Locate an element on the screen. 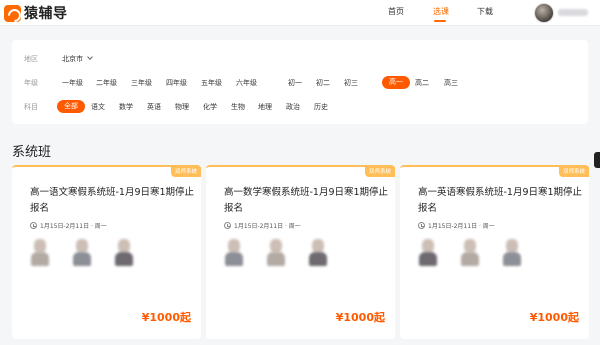 The width and height of the screenshot is (600, 345). grade-option: 初三 is located at coordinates (351, 83).